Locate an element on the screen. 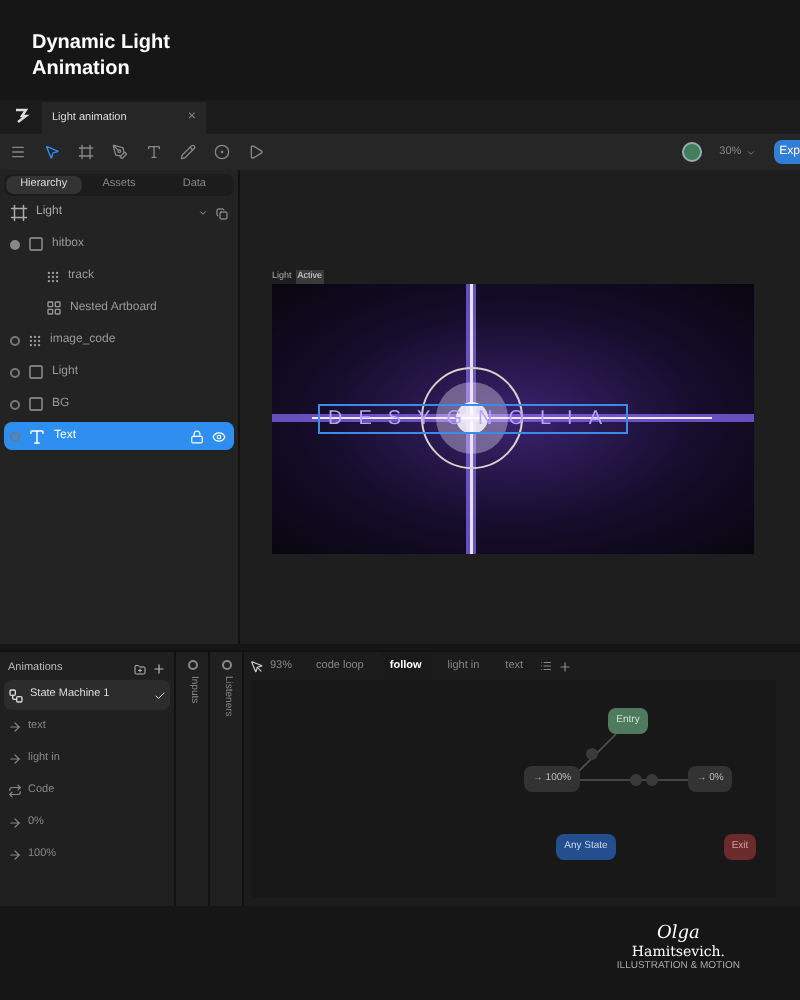  copy-icon is located at coordinates (222, 213).